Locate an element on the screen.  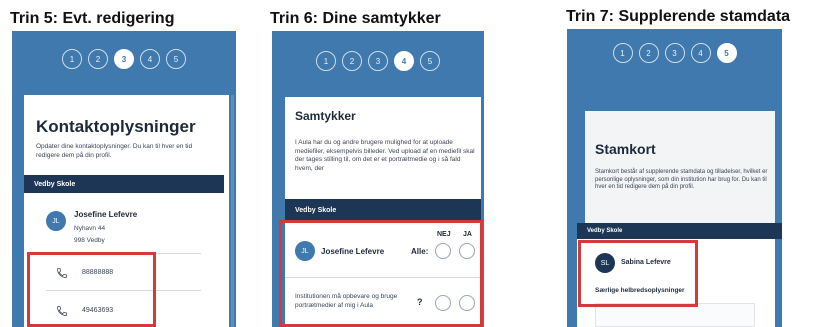
highlight-phone-fields is located at coordinates (91, 289).